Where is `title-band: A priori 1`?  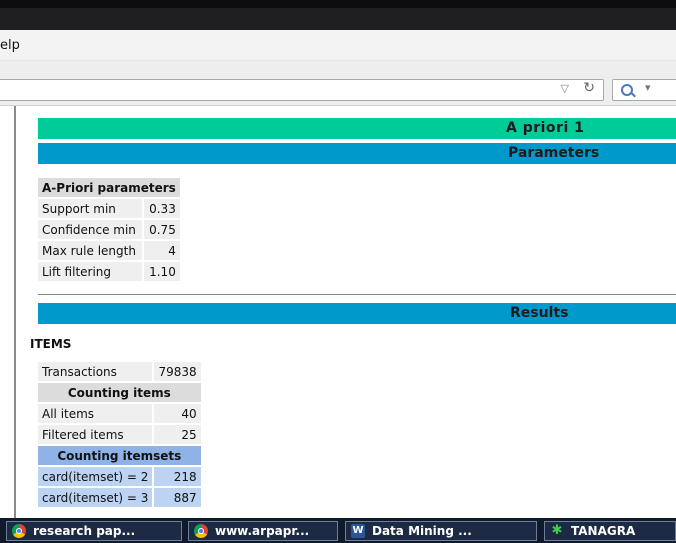 title-band: A priori 1 is located at coordinates (357, 128).